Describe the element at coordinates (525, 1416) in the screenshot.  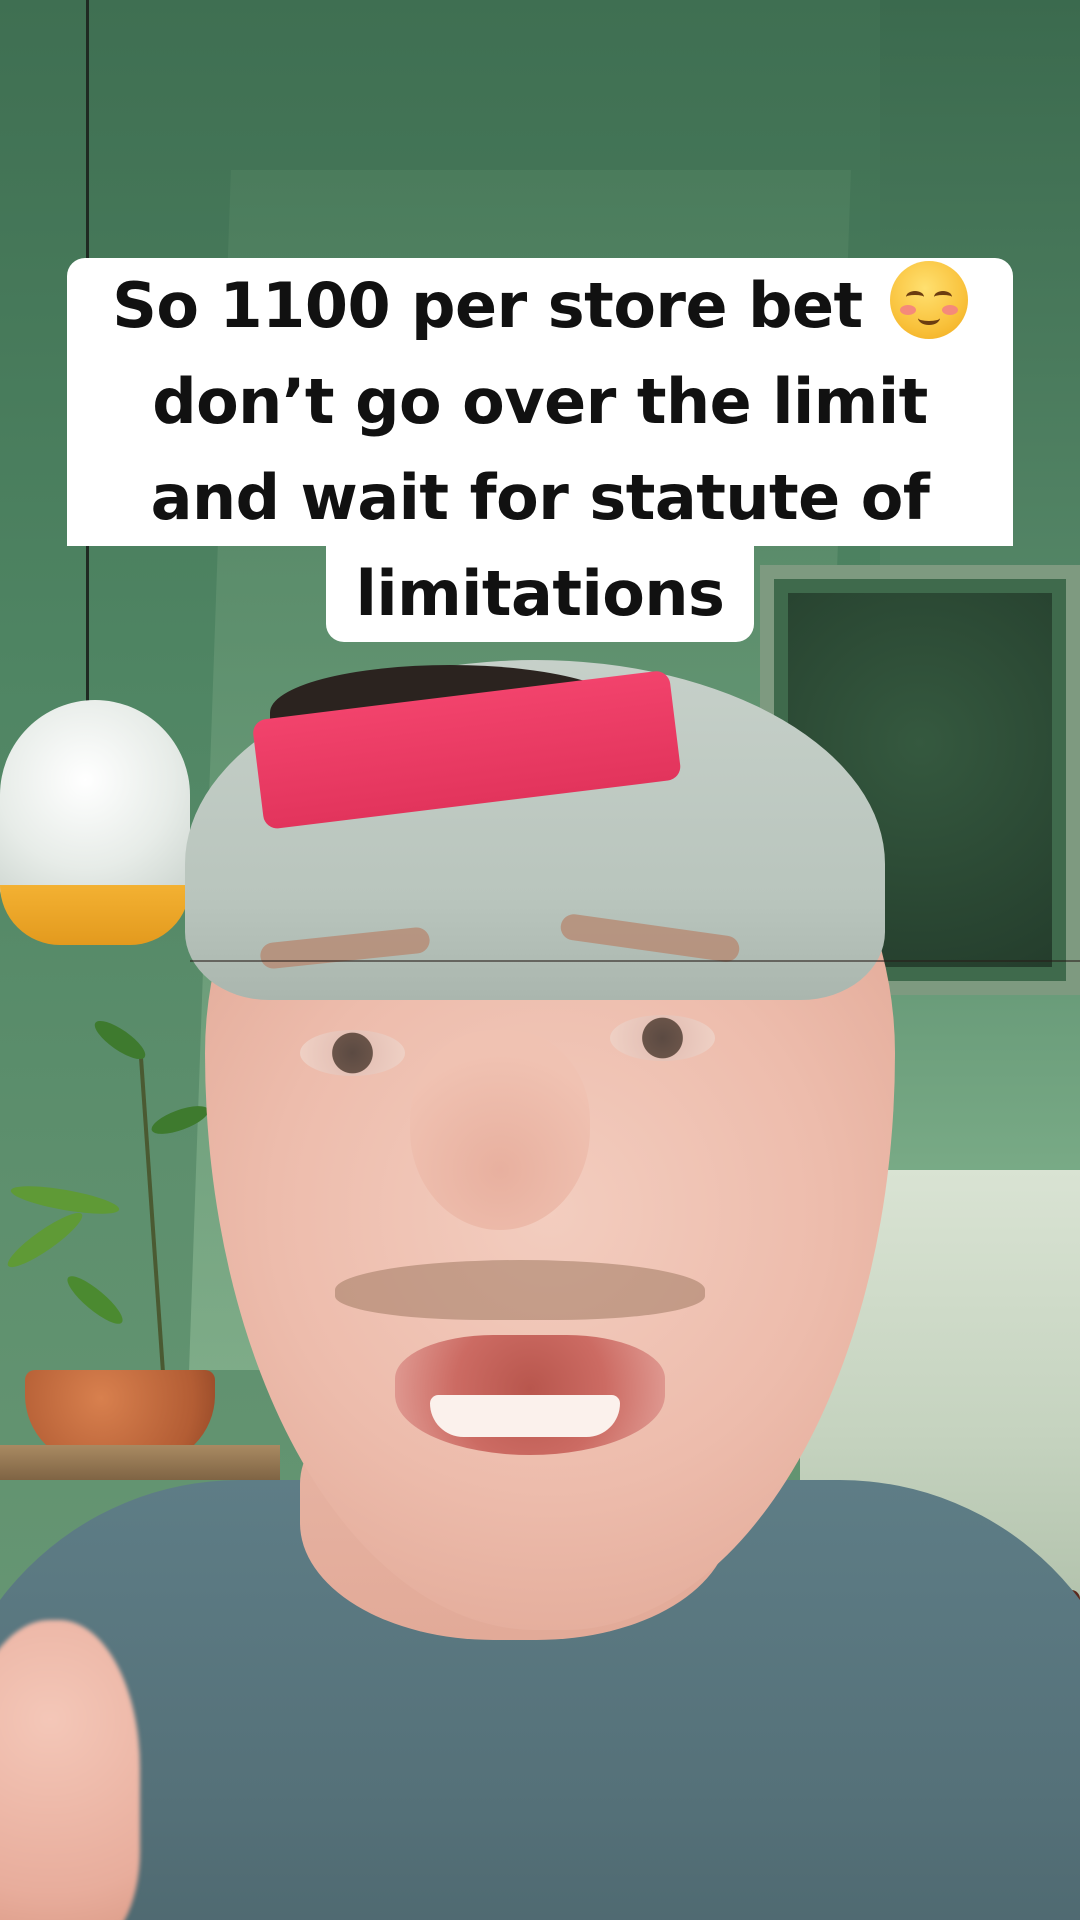
I see `person-teeth` at that location.